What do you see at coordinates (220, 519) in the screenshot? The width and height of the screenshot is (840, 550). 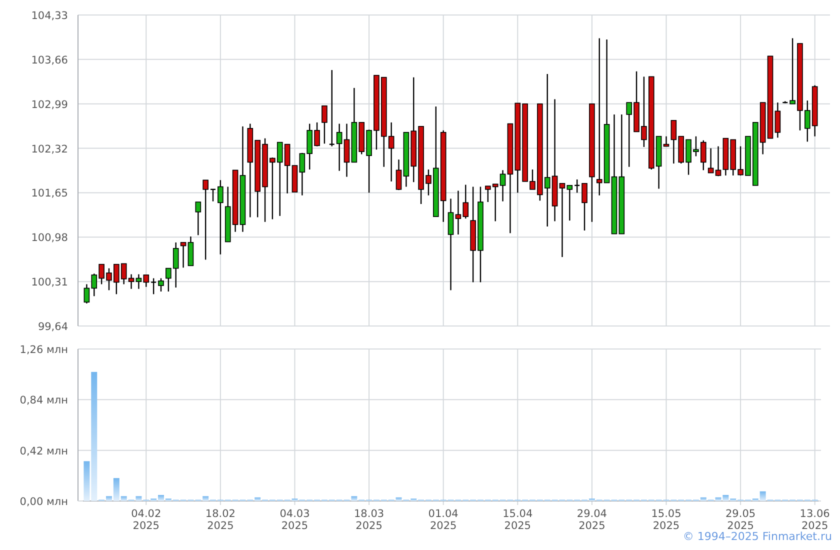 I see `axis-label: 18.02 2025` at bounding box center [220, 519].